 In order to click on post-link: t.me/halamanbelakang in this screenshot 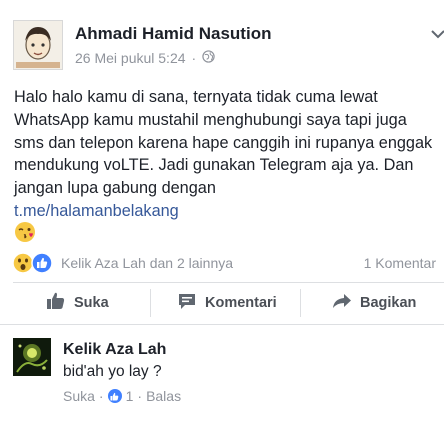, I will do `click(96, 211)`.